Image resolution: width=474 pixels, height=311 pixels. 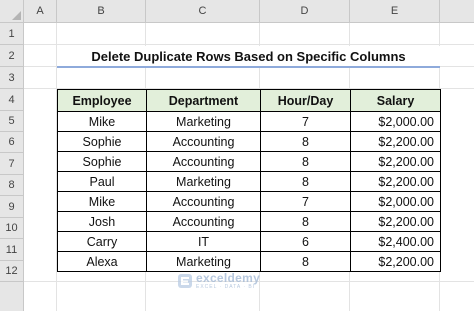 I want to click on select-all-triangle-icon, so click(x=16, y=15).